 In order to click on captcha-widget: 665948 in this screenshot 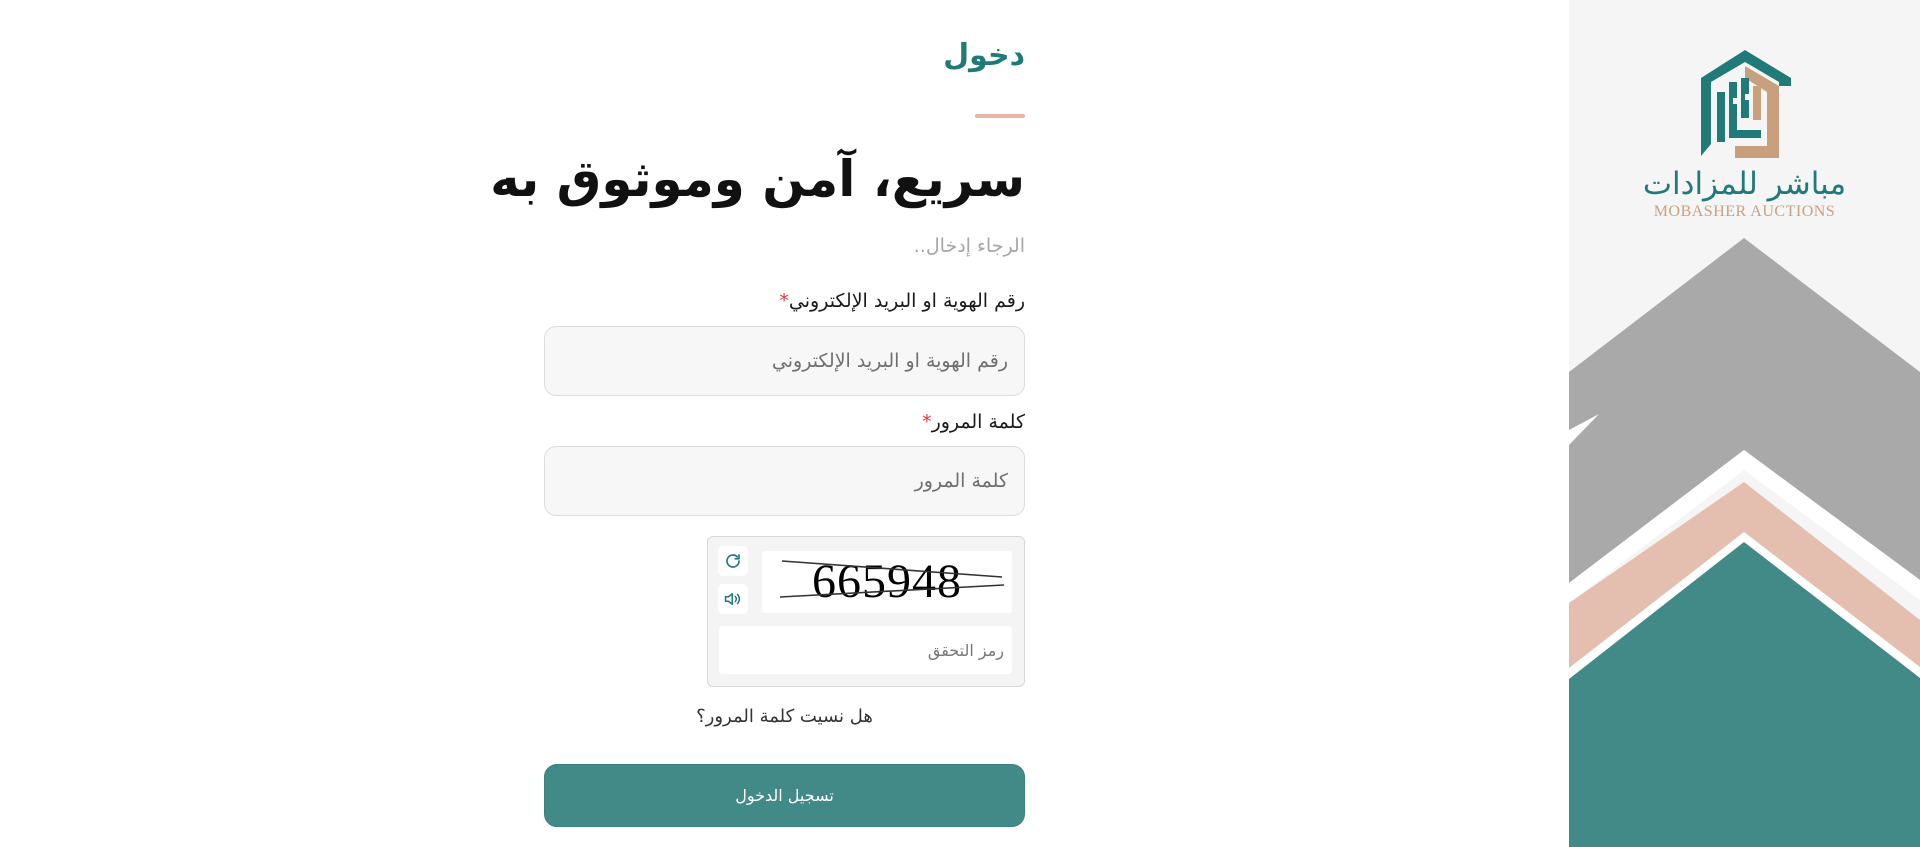, I will do `click(866, 611)`.